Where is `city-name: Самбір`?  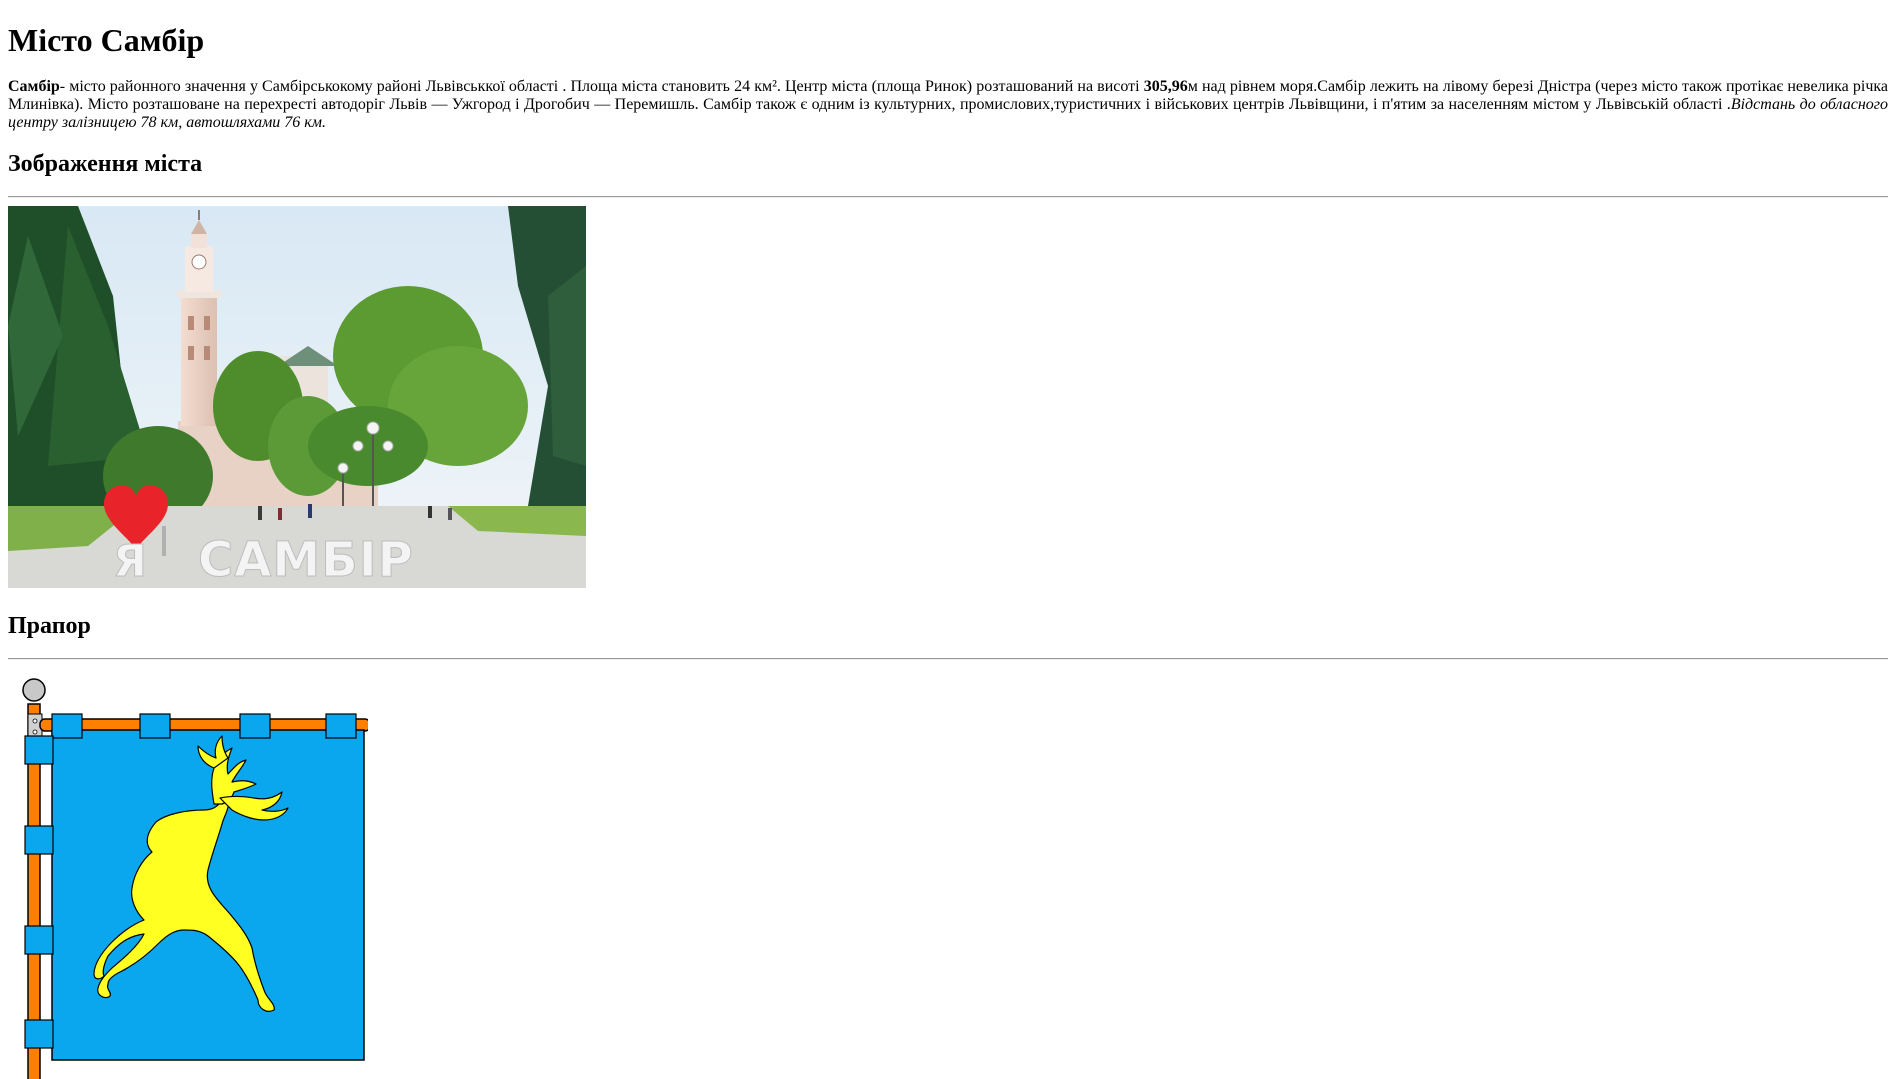 city-name: Самбір is located at coordinates (34, 86).